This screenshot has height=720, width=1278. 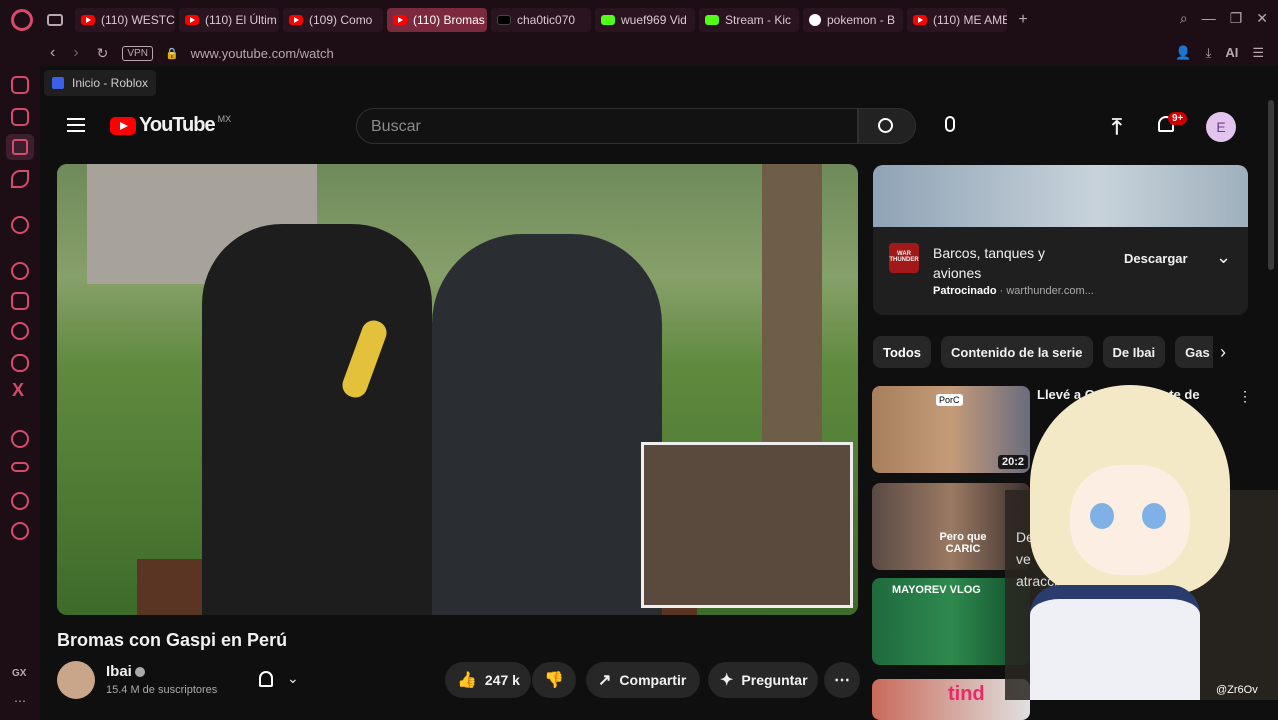 What do you see at coordinates (137, 53) in the screenshot?
I see `vpn-badge: VPN` at bounding box center [137, 53].